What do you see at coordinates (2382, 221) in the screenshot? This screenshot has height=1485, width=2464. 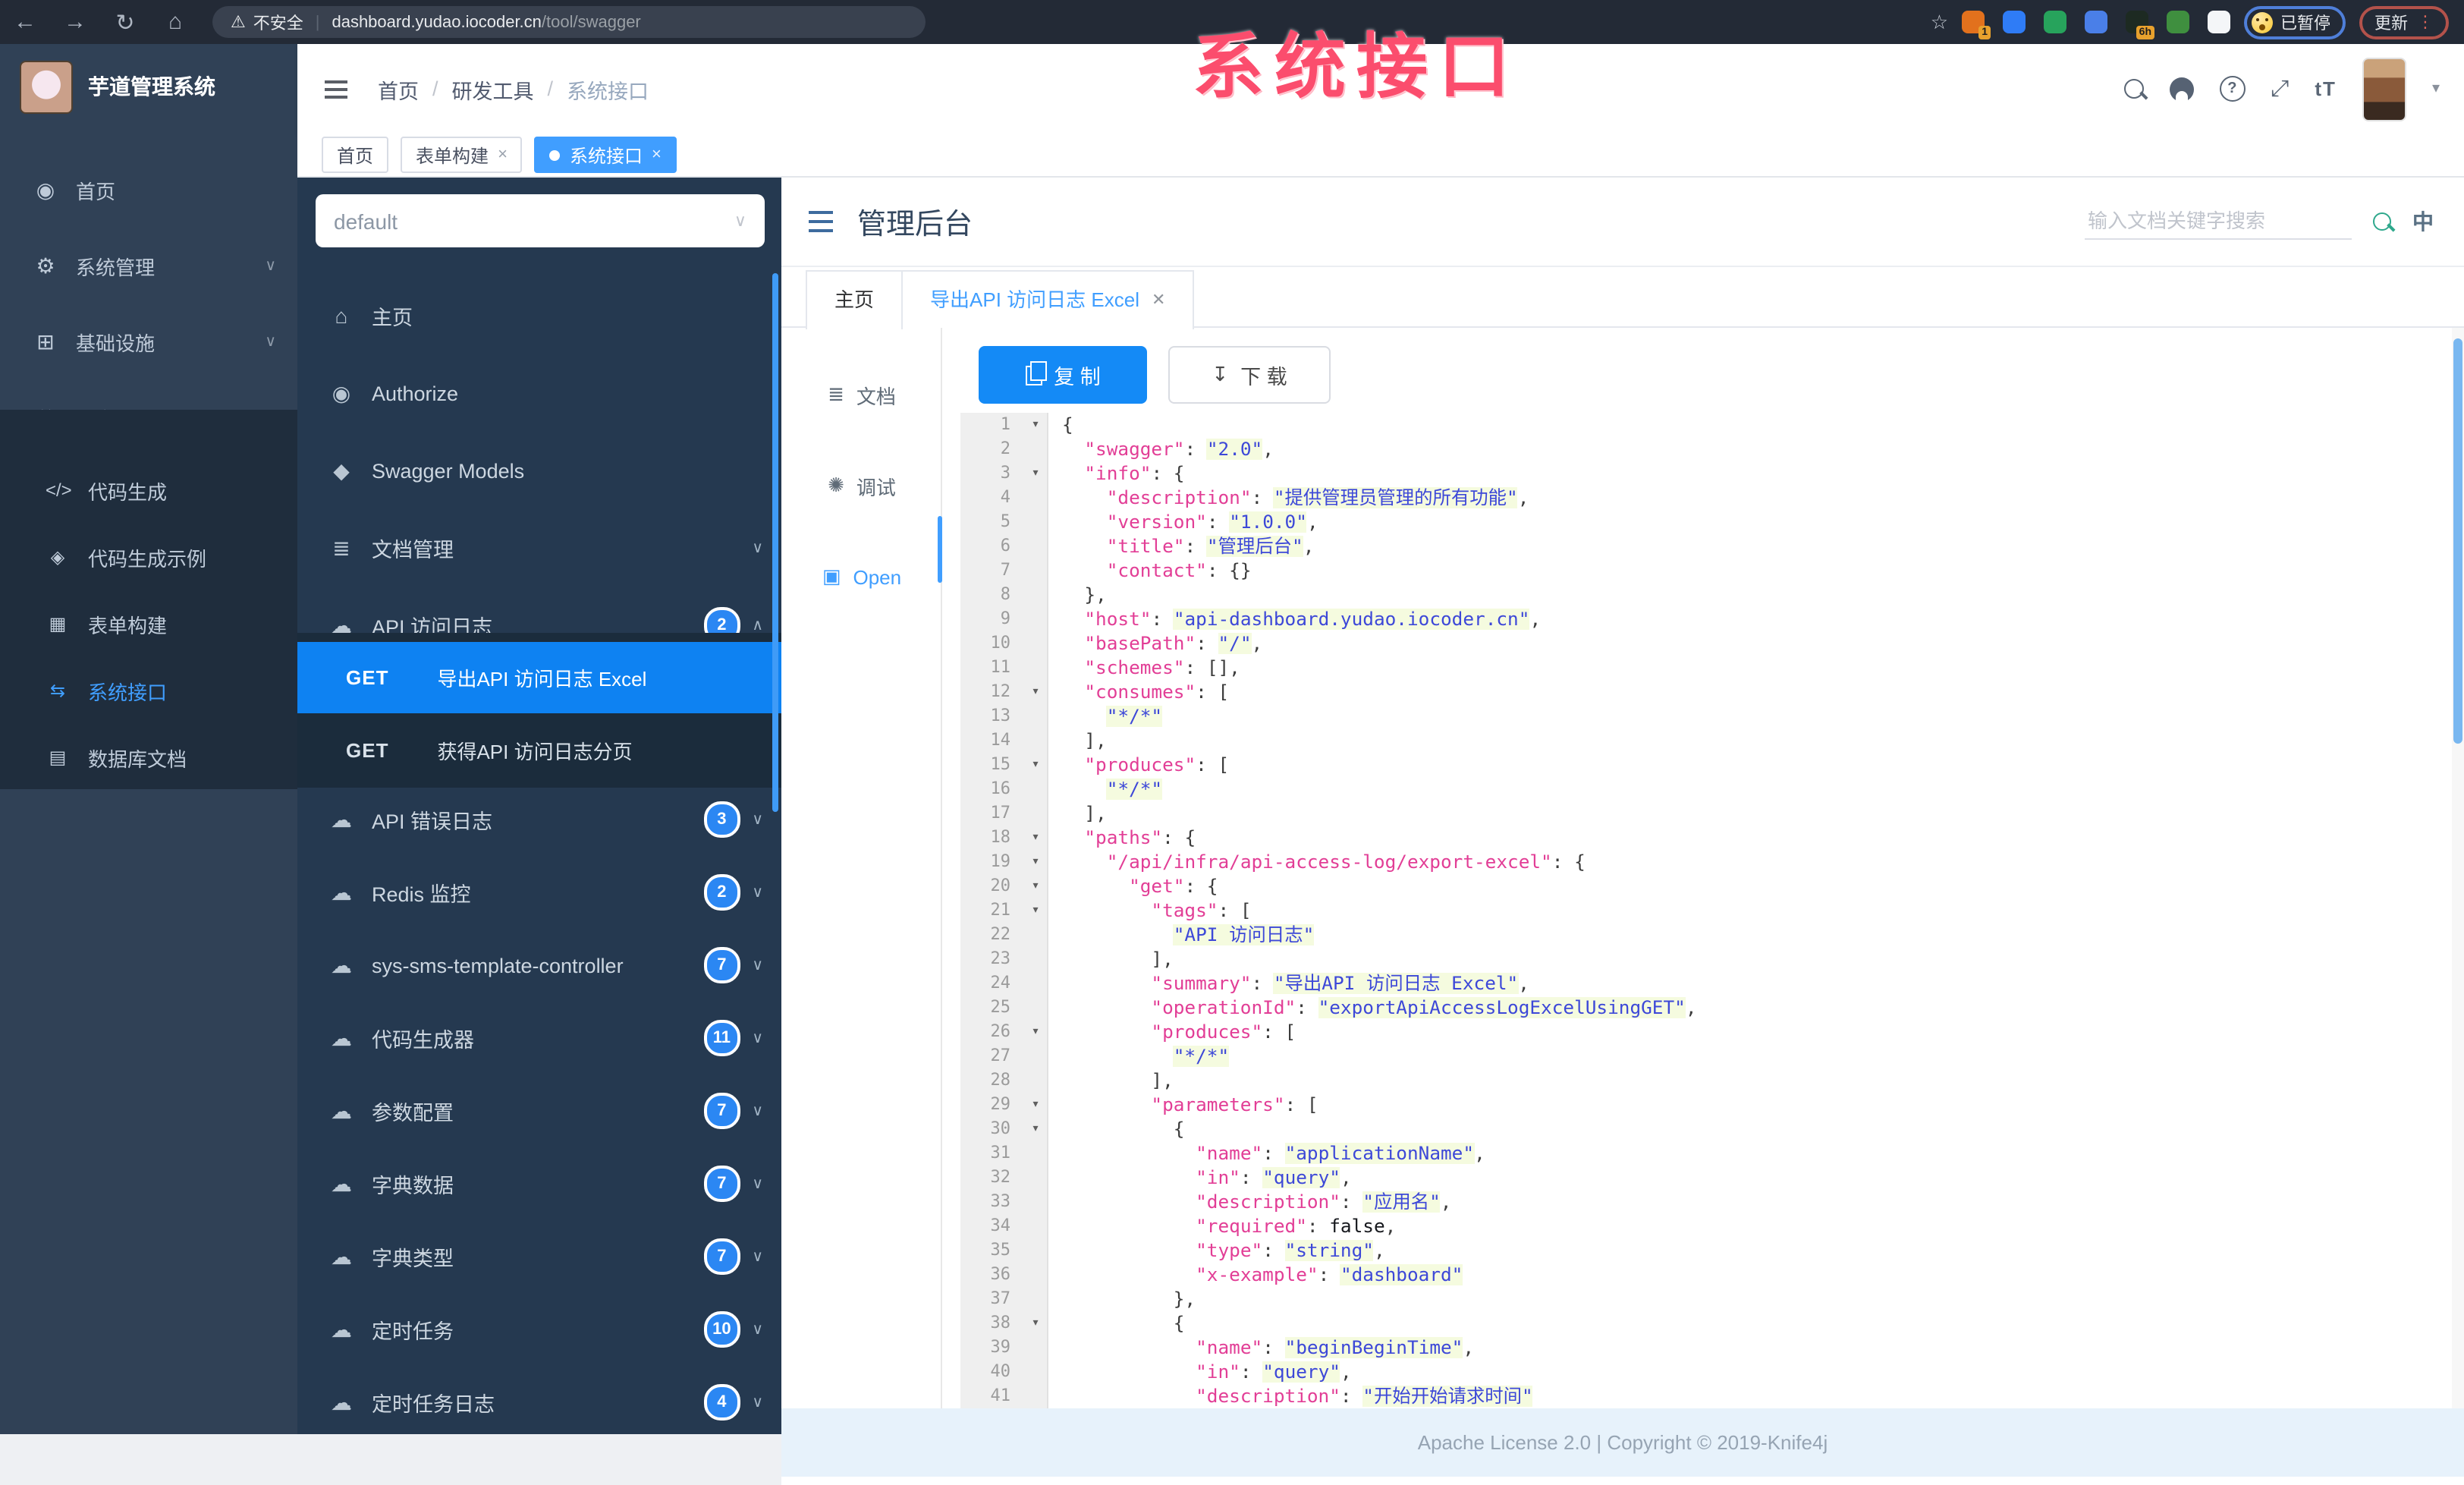 I see `doc-search-icon` at bounding box center [2382, 221].